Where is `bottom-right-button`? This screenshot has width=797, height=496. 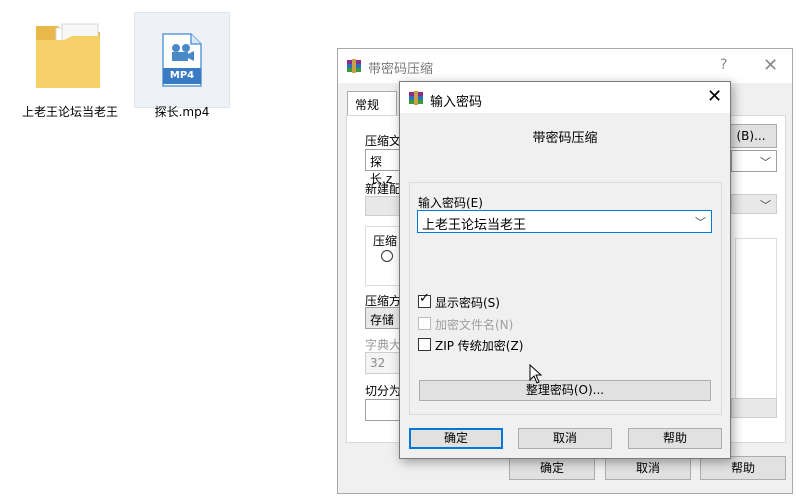 bottom-right-button is located at coordinates (754, 408).